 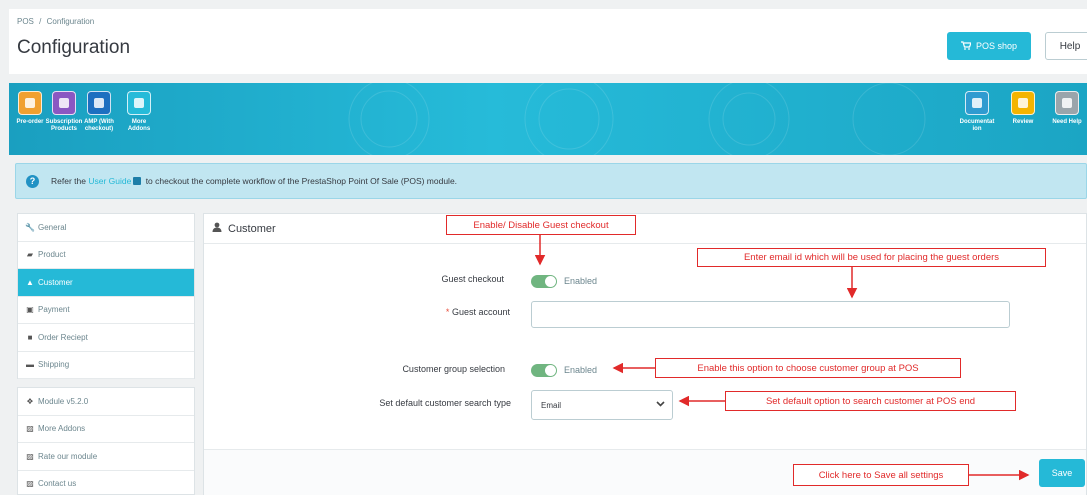 I want to click on help-circle-icon, so click(x=1067, y=103).